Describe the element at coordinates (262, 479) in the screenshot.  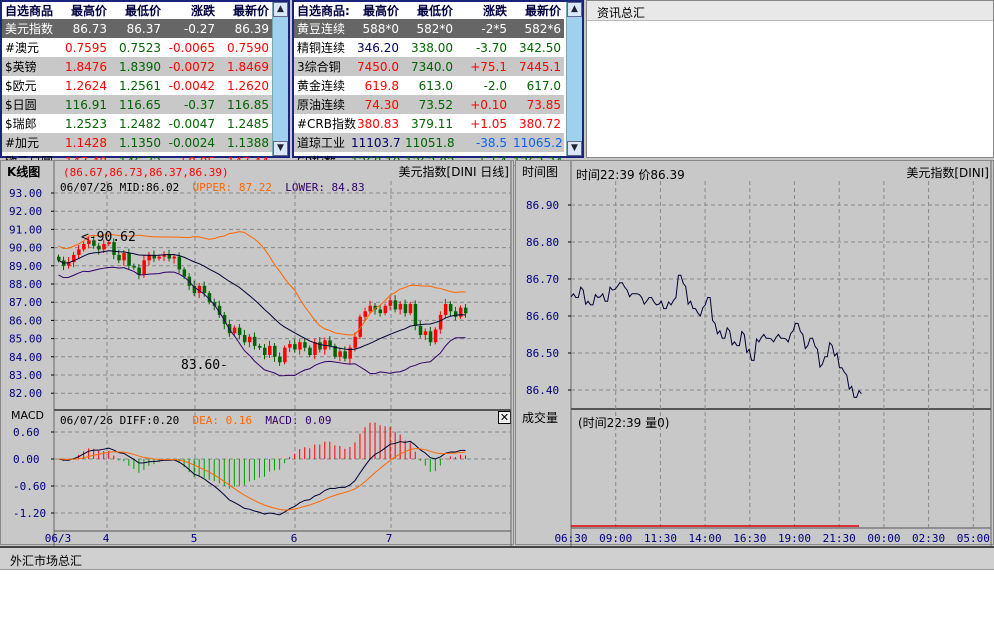
I see `dea-line` at that location.